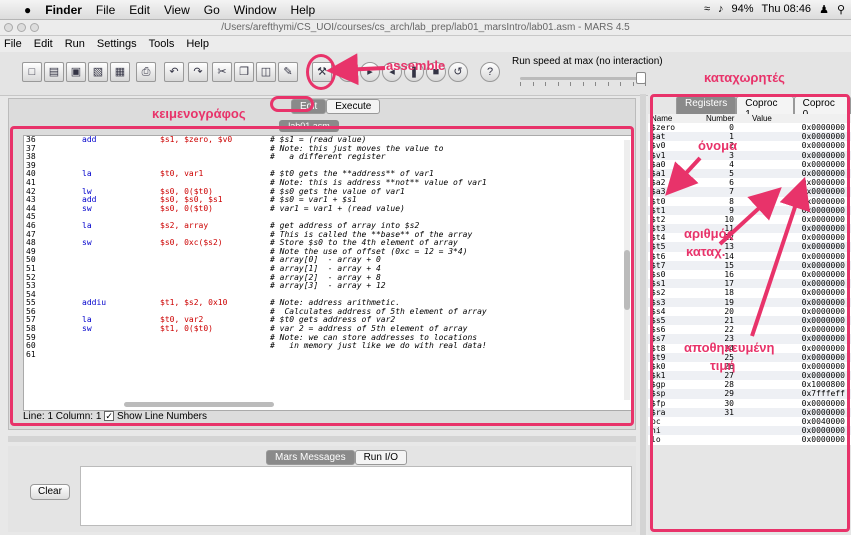  What do you see at coordinates (718, 145) in the screenshot?
I see `name-annotation: όνομα` at bounding box center [718, 145].